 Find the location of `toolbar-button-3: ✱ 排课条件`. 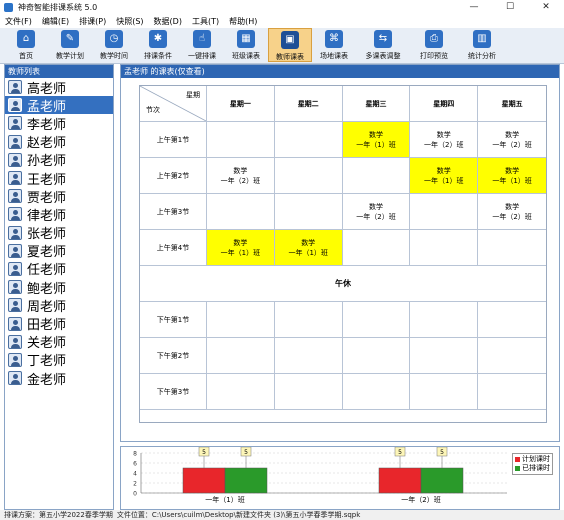

toolbar-button-3: ✱ 排课条件 is located at coordinates (158, 45).